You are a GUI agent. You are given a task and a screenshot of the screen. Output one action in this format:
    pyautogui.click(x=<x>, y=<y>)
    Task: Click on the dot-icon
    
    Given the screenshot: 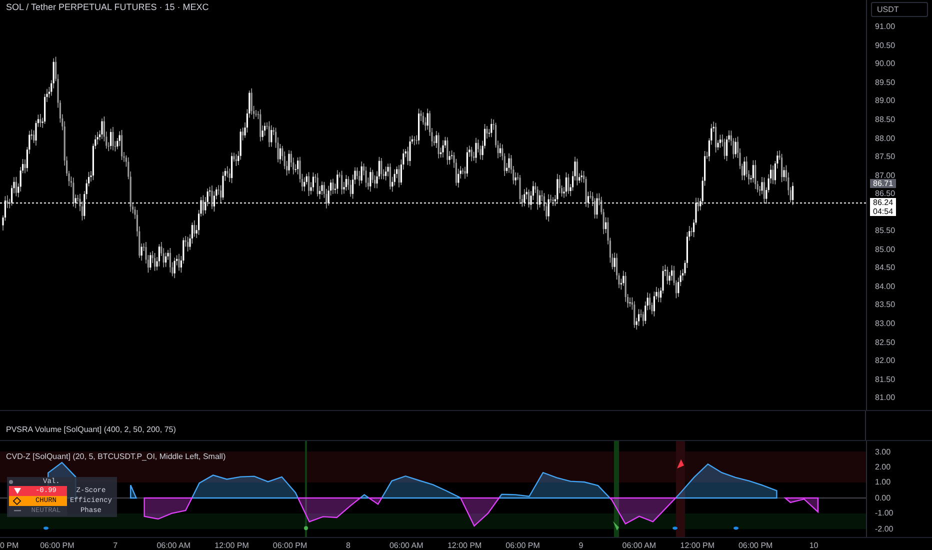 What is the action you would take?
    pyautogui.click(x=11, y=482)
    